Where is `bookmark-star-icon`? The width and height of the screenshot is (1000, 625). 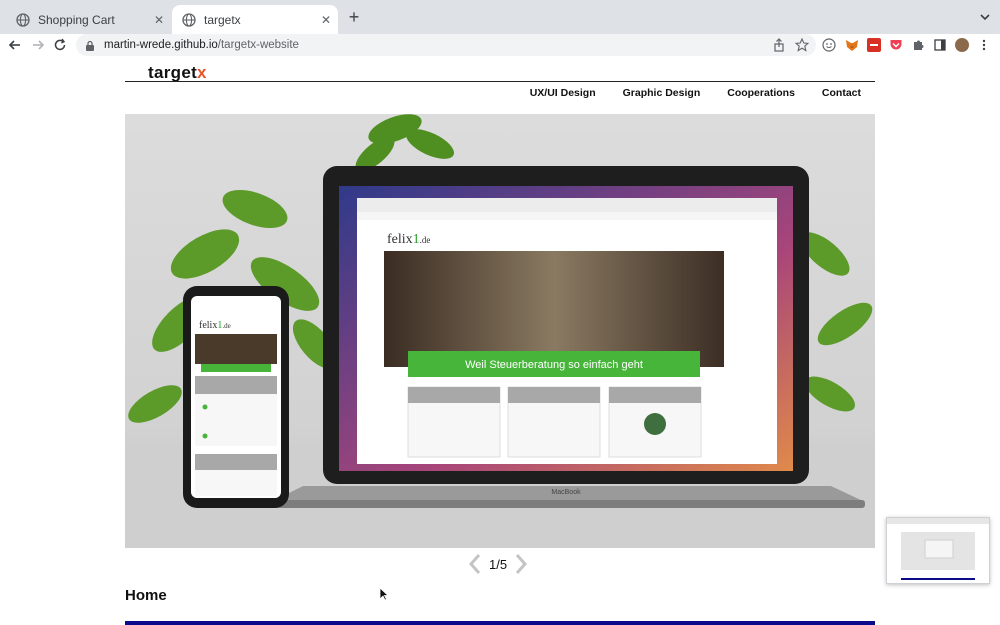
bookmark-star-icon is located at coordinates (802, 44).